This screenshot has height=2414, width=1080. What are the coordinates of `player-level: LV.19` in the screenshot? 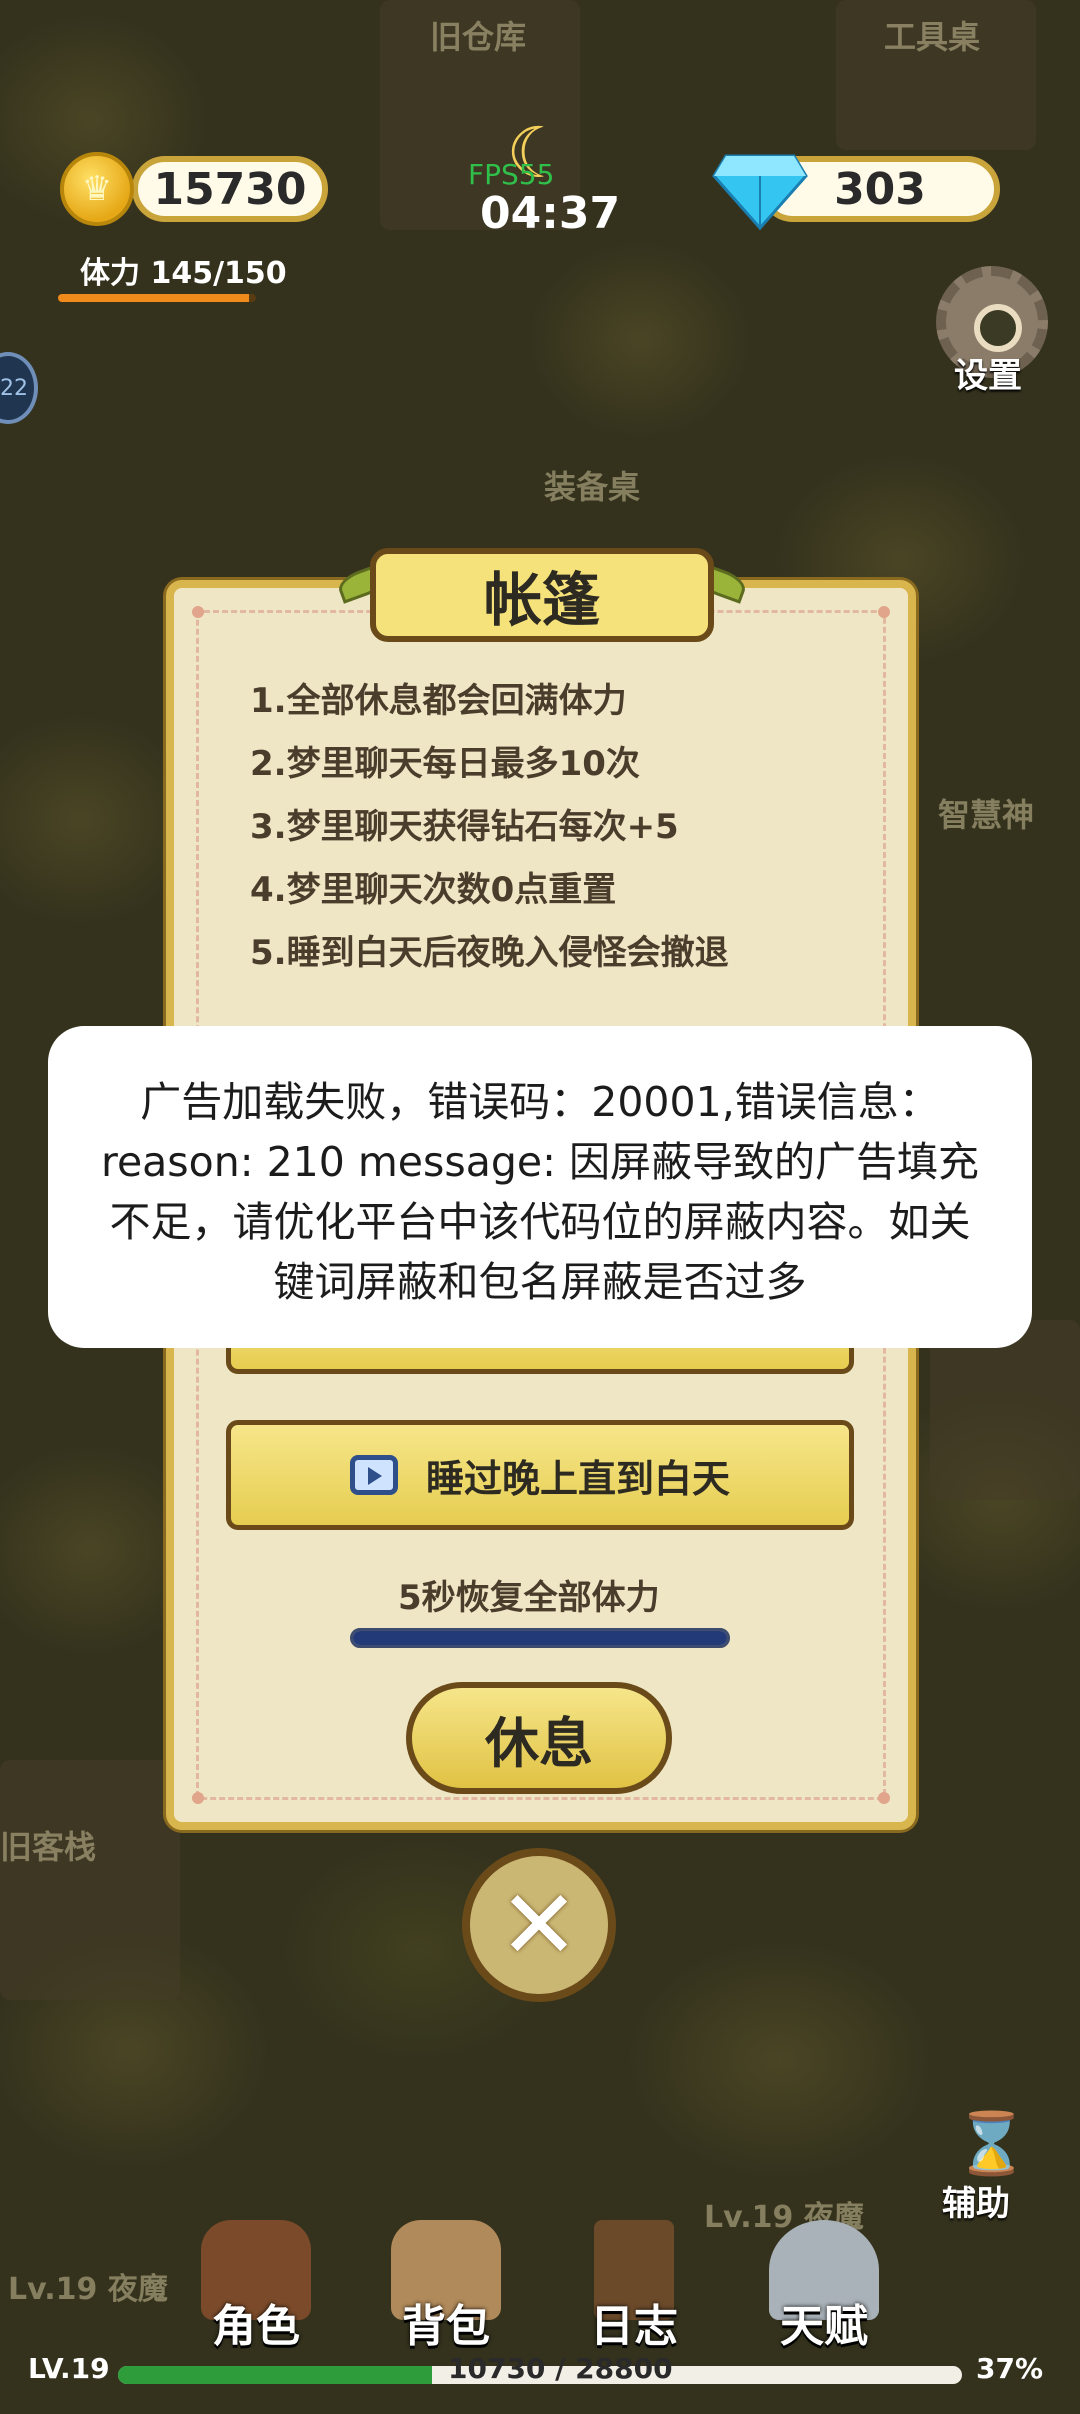 It's located at (69, 2368).